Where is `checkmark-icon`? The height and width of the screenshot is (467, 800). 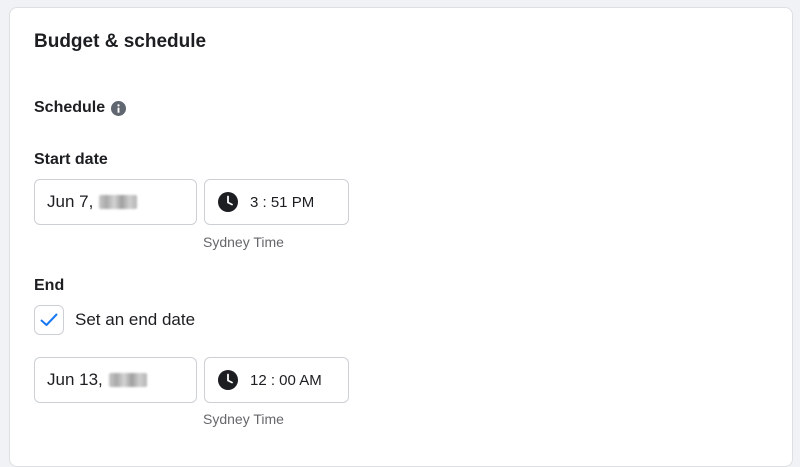 checkmark-icon is located at coordinates (49, 319).